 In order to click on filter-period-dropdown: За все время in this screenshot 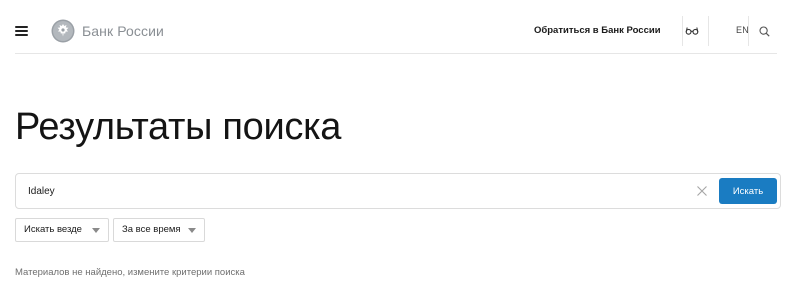, I will do `click(159, 230)`.